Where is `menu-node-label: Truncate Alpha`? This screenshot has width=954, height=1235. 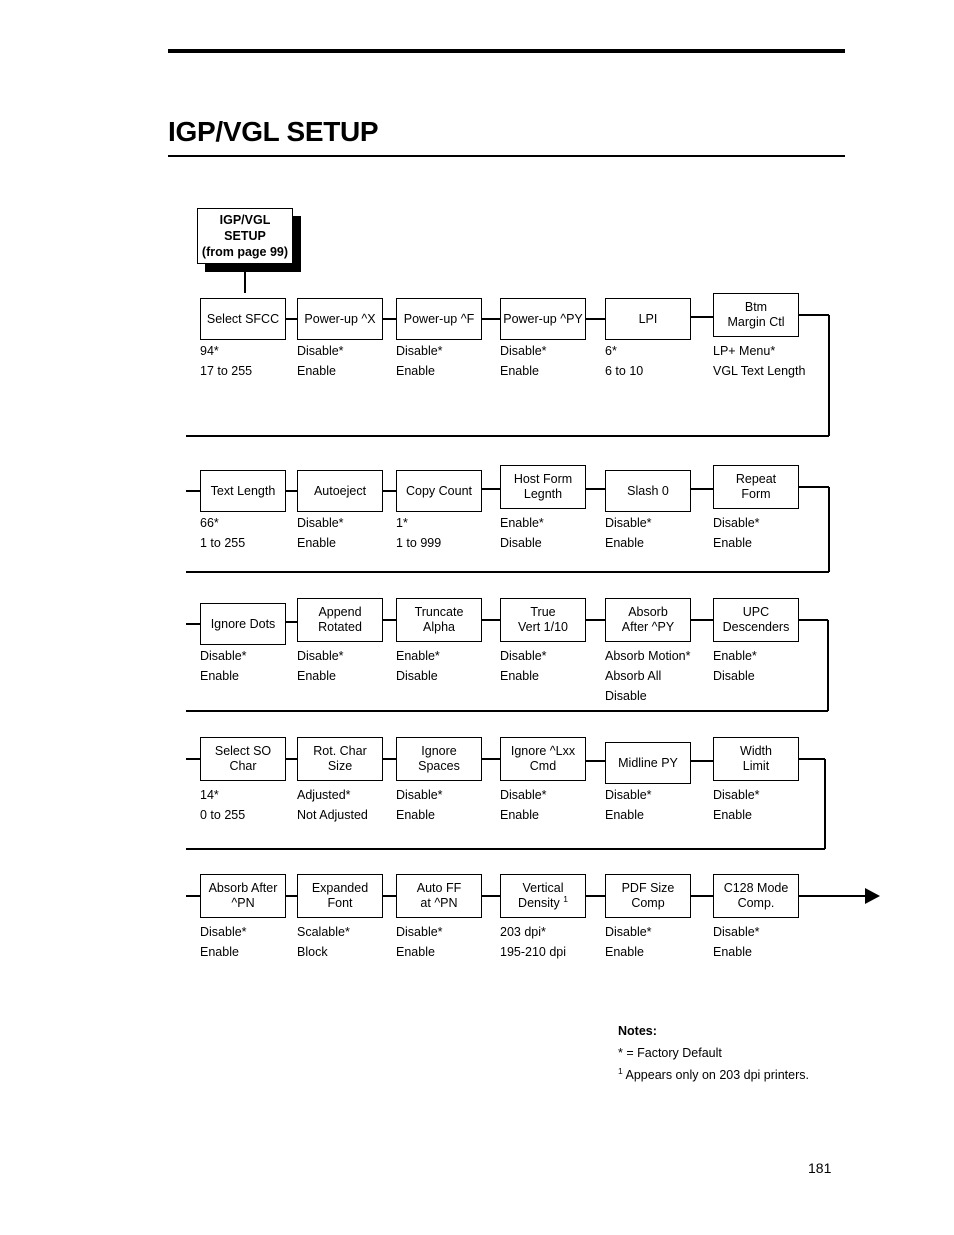
menu-node-label: Truncate Alpha is located at coordinates (439, 619).